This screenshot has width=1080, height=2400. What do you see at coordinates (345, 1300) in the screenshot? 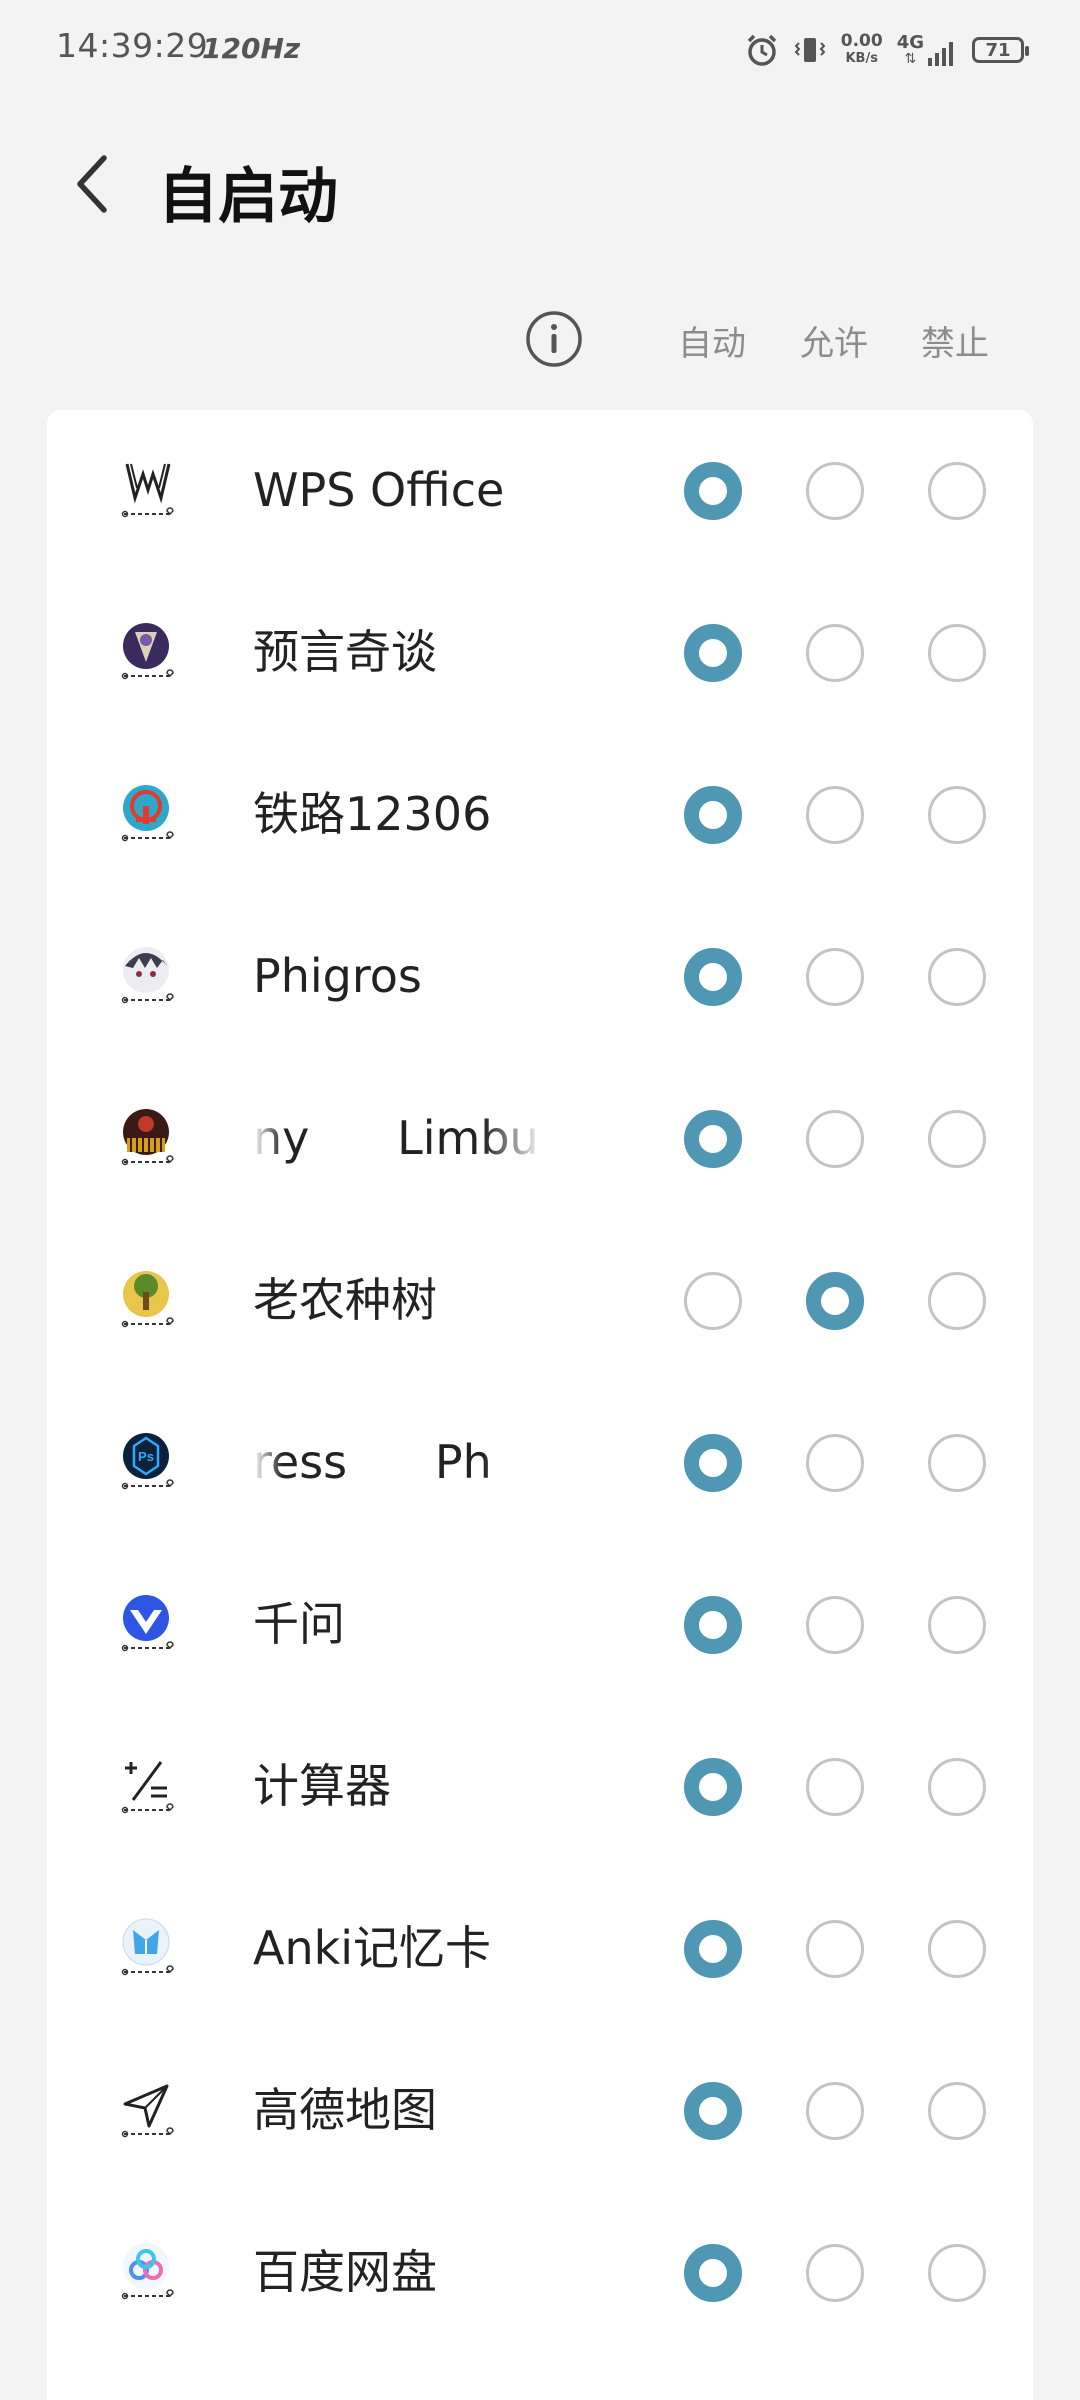
I see `app-name: 老农种树` at bounding box center [345, 1300].